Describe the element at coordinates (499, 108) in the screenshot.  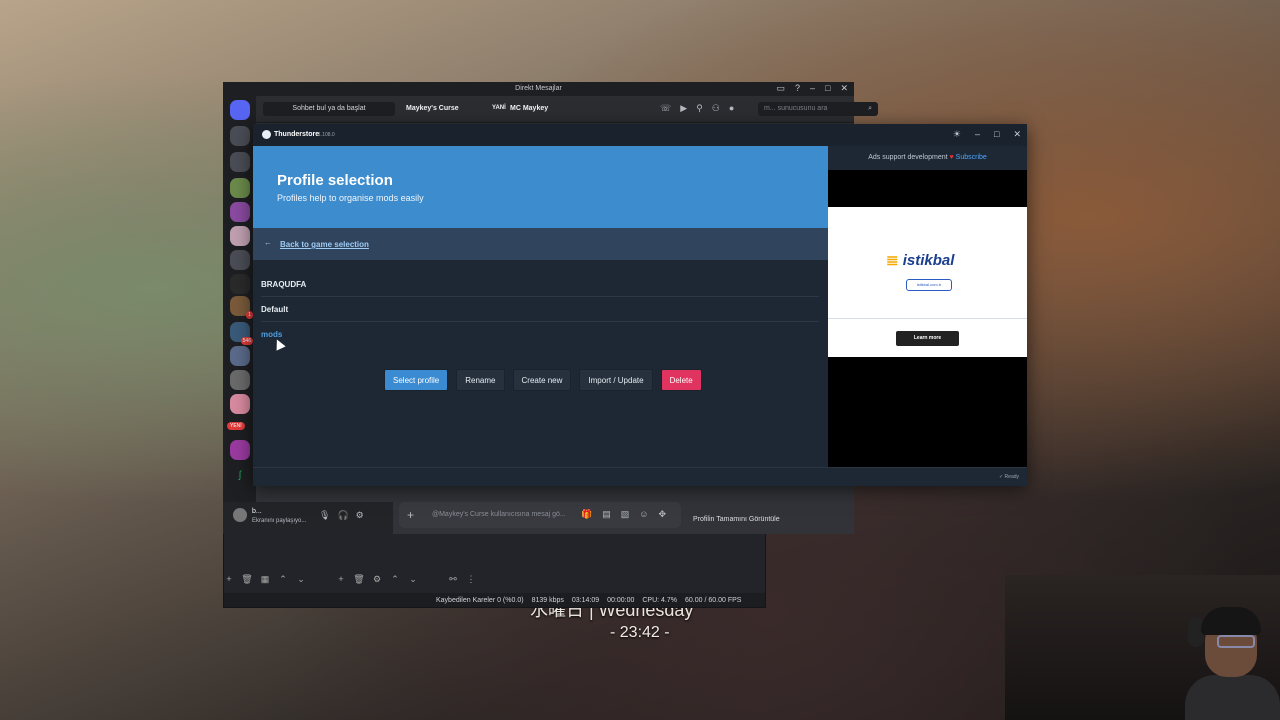
I see `user-tag: YANİ` at that location.